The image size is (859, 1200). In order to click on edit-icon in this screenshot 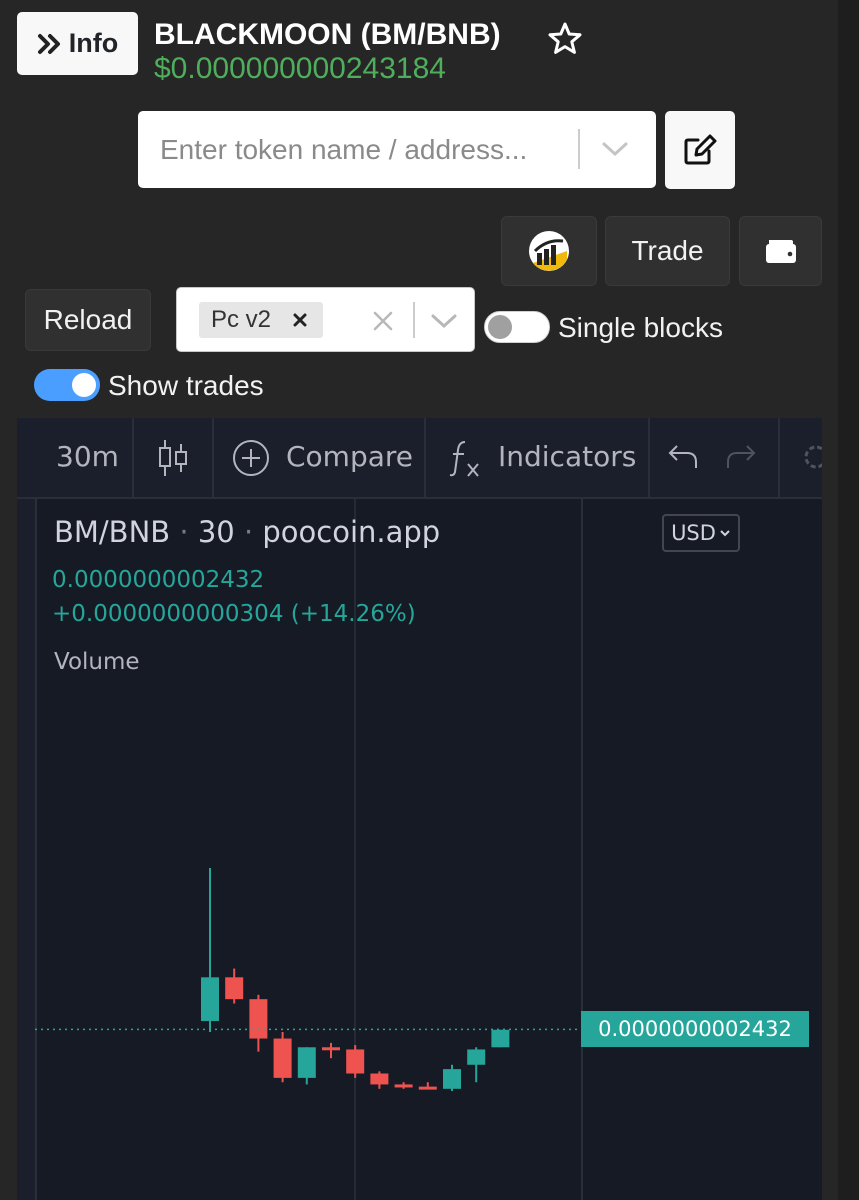, I will do `click(700, 149)`.